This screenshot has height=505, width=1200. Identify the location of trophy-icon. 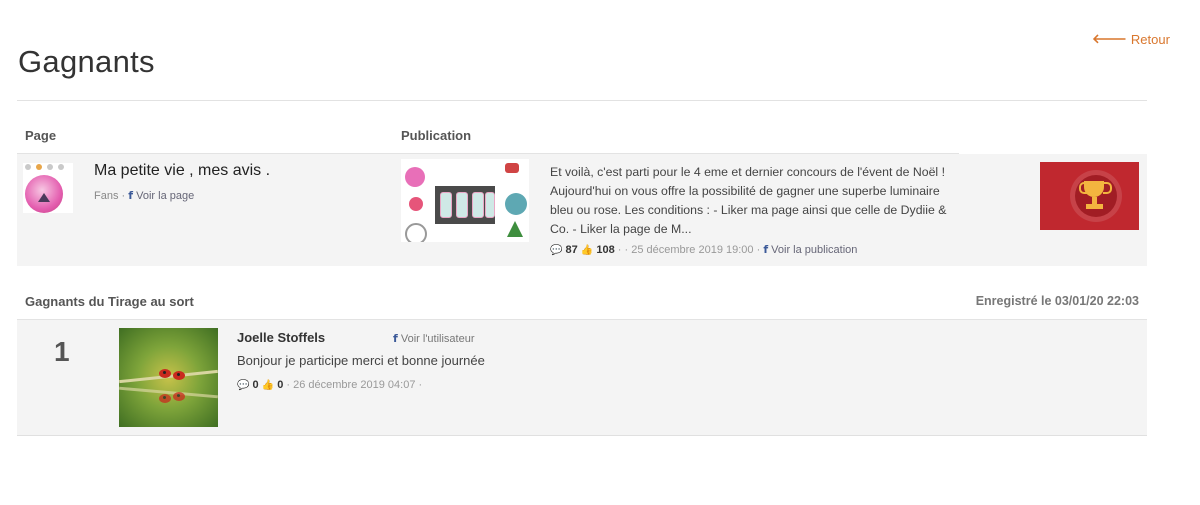
(1089, 196).